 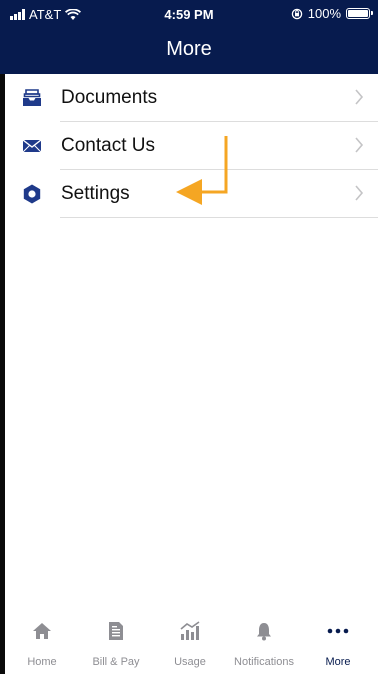 What do you see at coordinates (42, 662) in the screenshot?
I see `tab-label: Home` at bounding box center [42, 662].